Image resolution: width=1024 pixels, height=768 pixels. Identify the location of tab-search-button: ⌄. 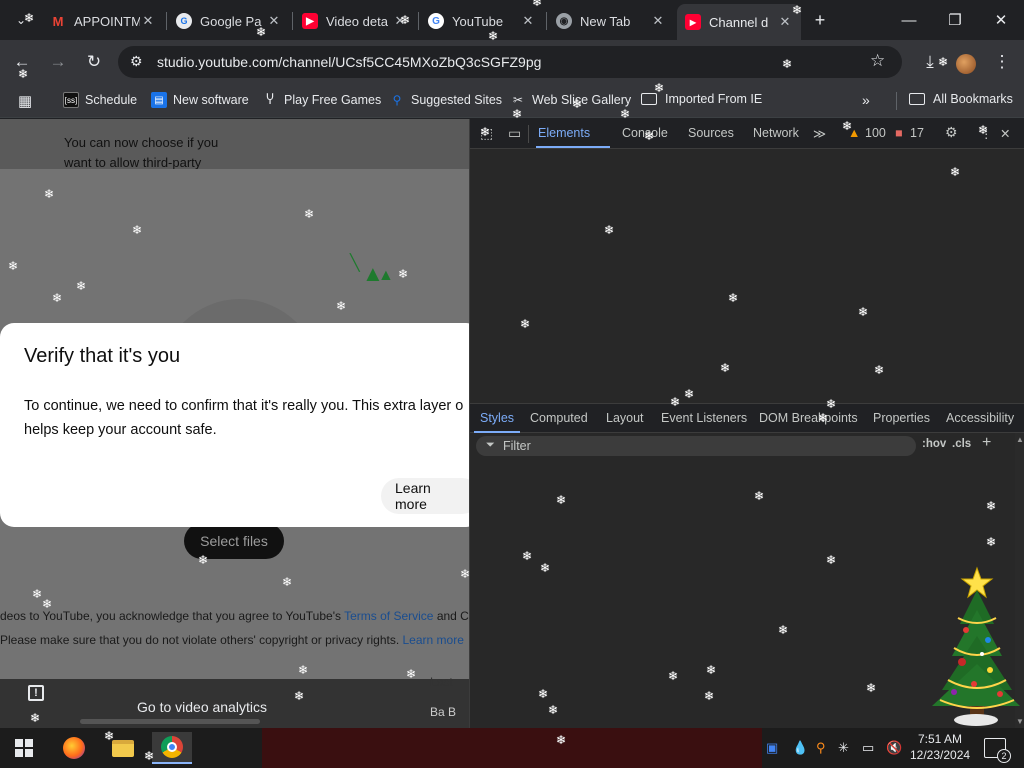
(21, 20).